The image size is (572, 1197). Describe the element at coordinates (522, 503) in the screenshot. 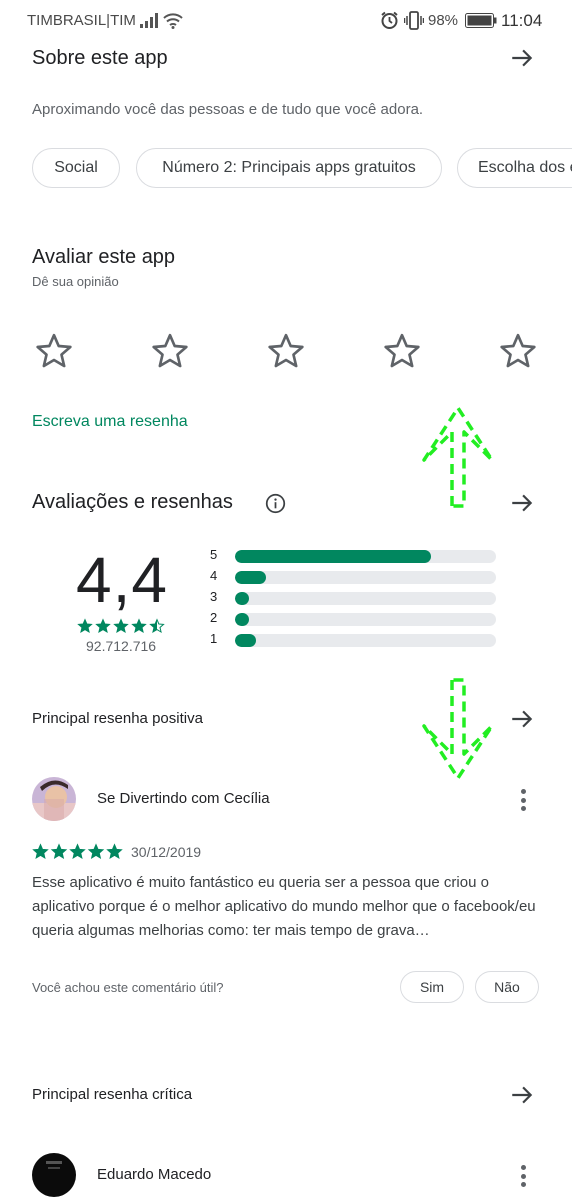

I see `ratings-arrow-icon` at that location.